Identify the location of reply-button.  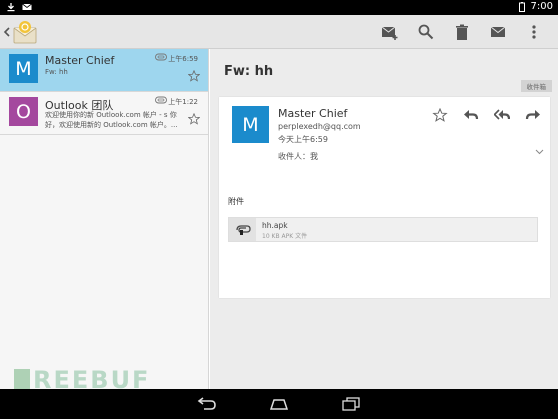
(470, 115).